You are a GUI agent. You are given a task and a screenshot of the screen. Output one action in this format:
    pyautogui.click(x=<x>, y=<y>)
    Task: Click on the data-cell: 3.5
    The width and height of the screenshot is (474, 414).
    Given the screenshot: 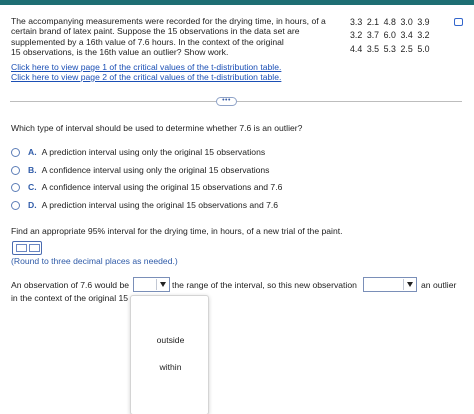 What is the action you would take?
    pyautogui.click(x=373, y=48)
    